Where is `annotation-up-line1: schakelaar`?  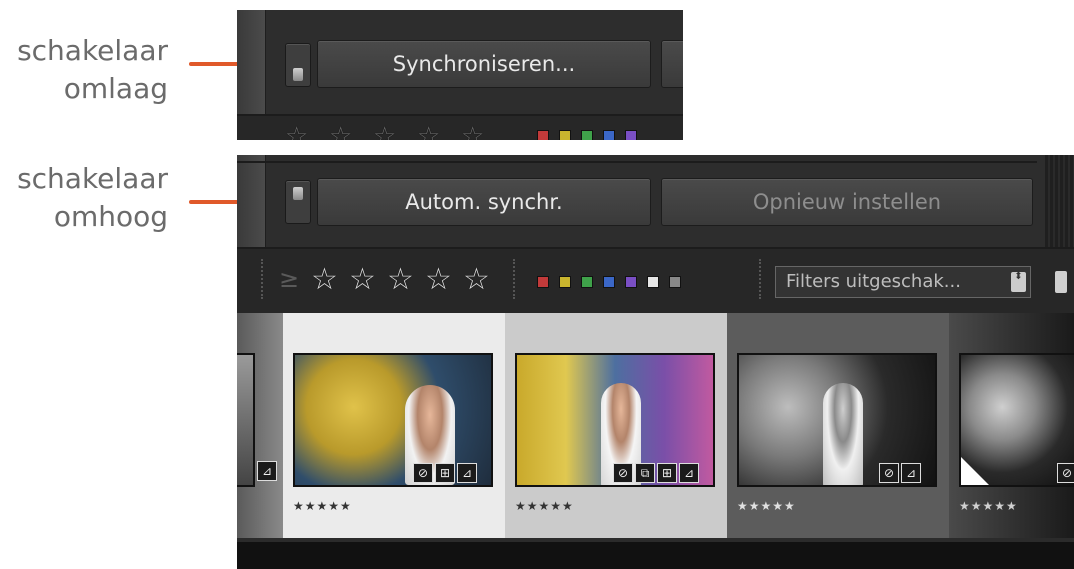 annotation-up-line1: schakelaar is located at coordinates (92, 178).